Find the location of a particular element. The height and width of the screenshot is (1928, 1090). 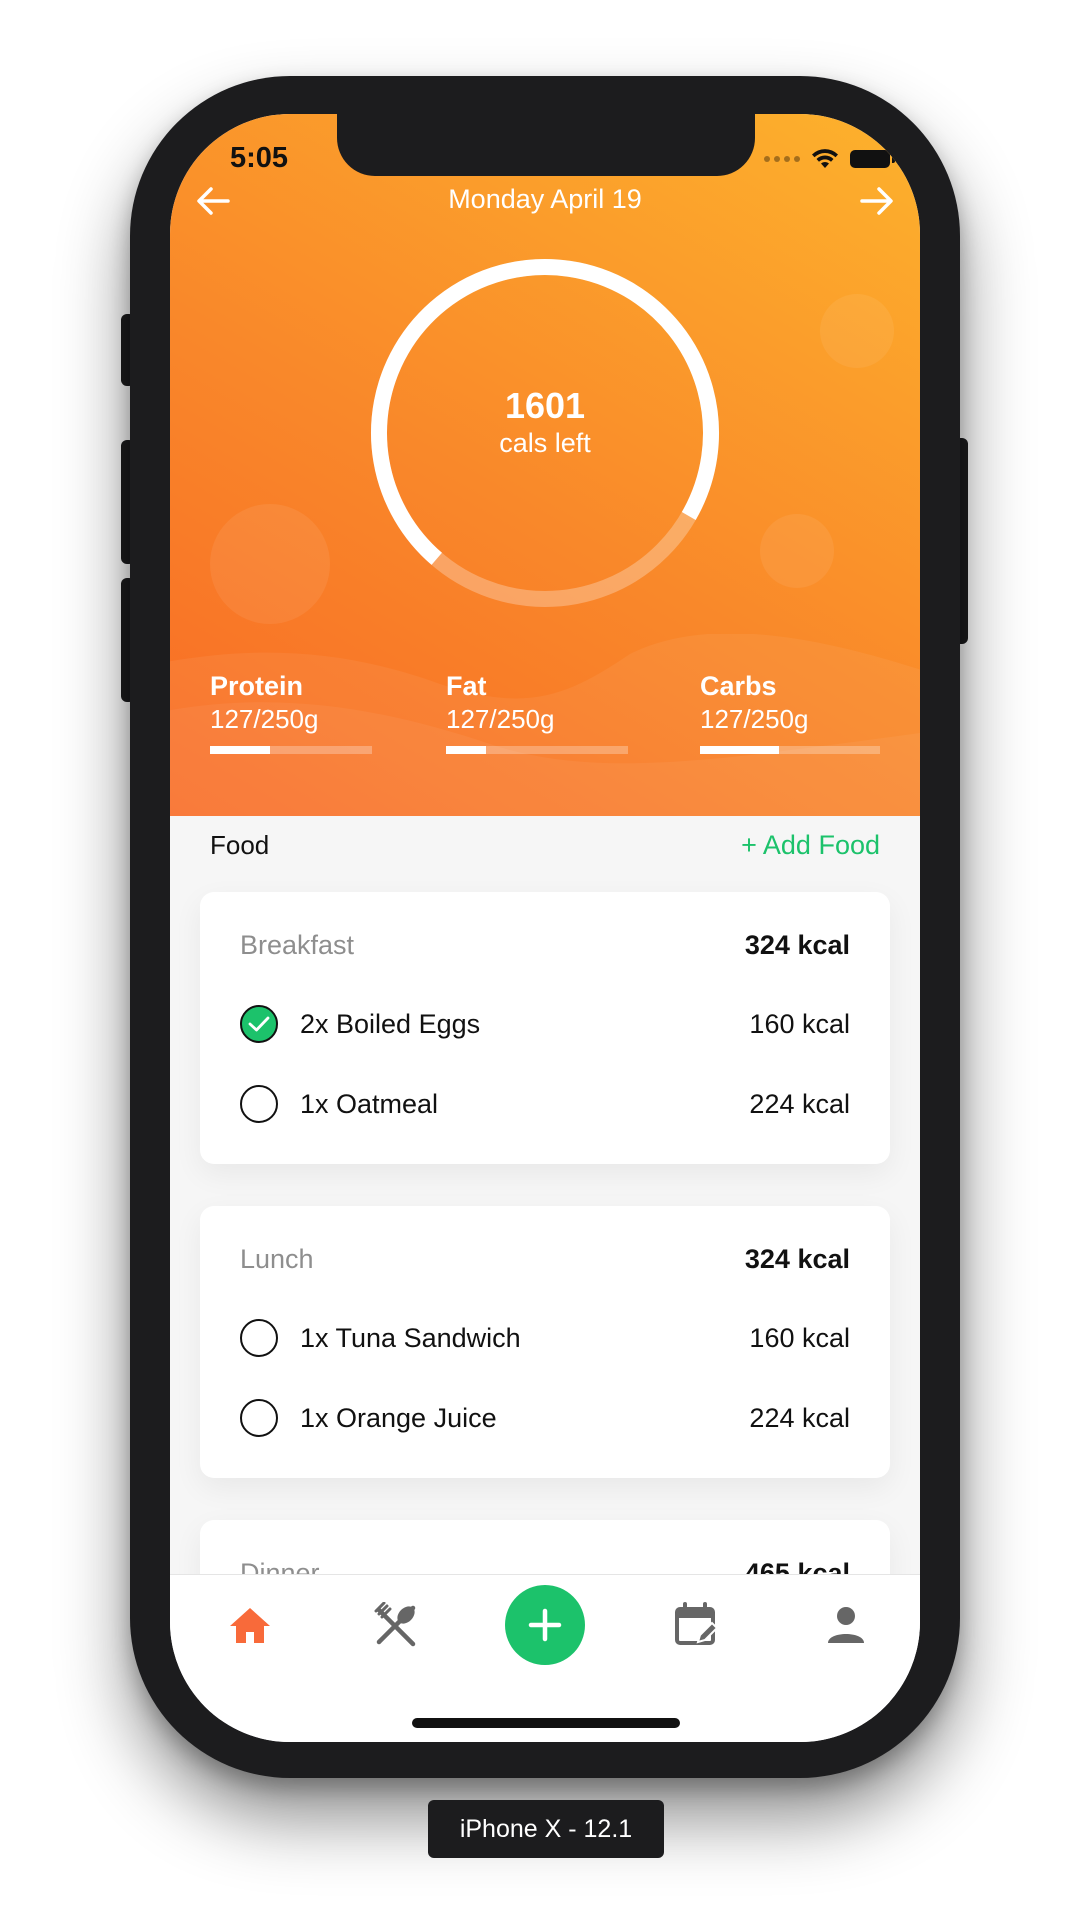

arrow-right-icon is located at coordinates (876, 201).